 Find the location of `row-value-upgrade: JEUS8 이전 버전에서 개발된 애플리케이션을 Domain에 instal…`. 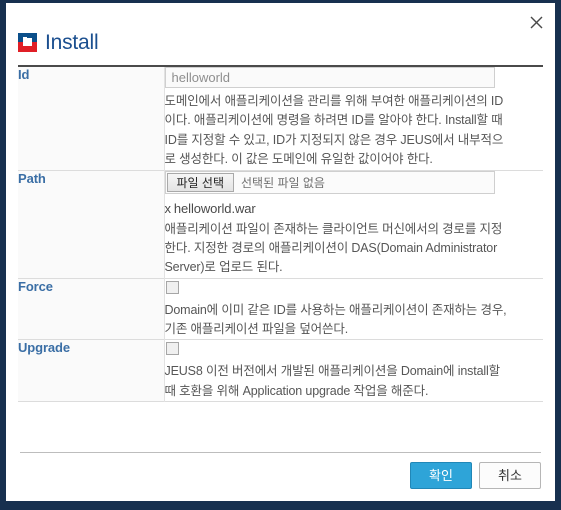

row-value-upgrade: JEUS8 이전 버전에서 개발된 애플리케이션을 Domain에 instal… is located at coordinates (353, 370).